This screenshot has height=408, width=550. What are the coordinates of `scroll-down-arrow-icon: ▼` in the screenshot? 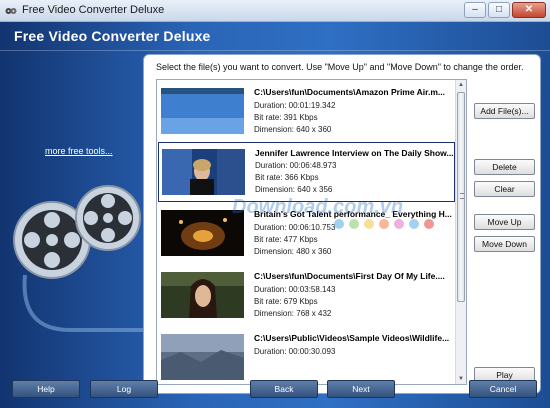 It's located at (461, 379).